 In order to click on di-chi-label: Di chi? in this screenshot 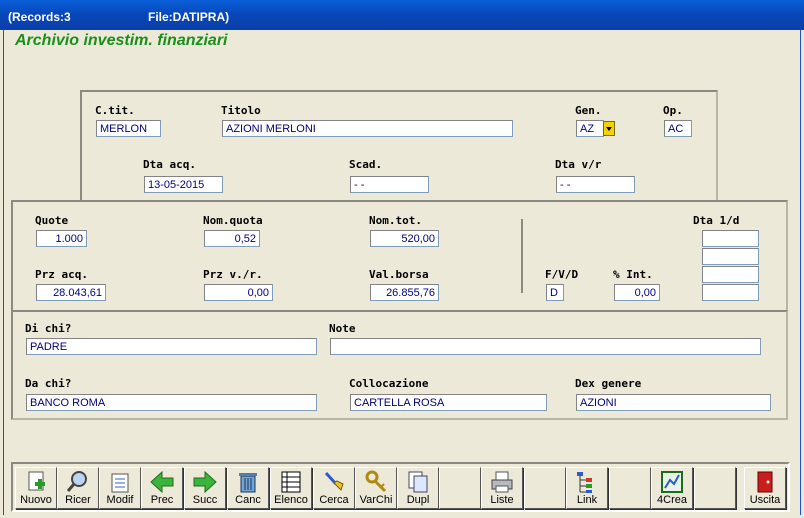, I will do `click(48, 328)`.